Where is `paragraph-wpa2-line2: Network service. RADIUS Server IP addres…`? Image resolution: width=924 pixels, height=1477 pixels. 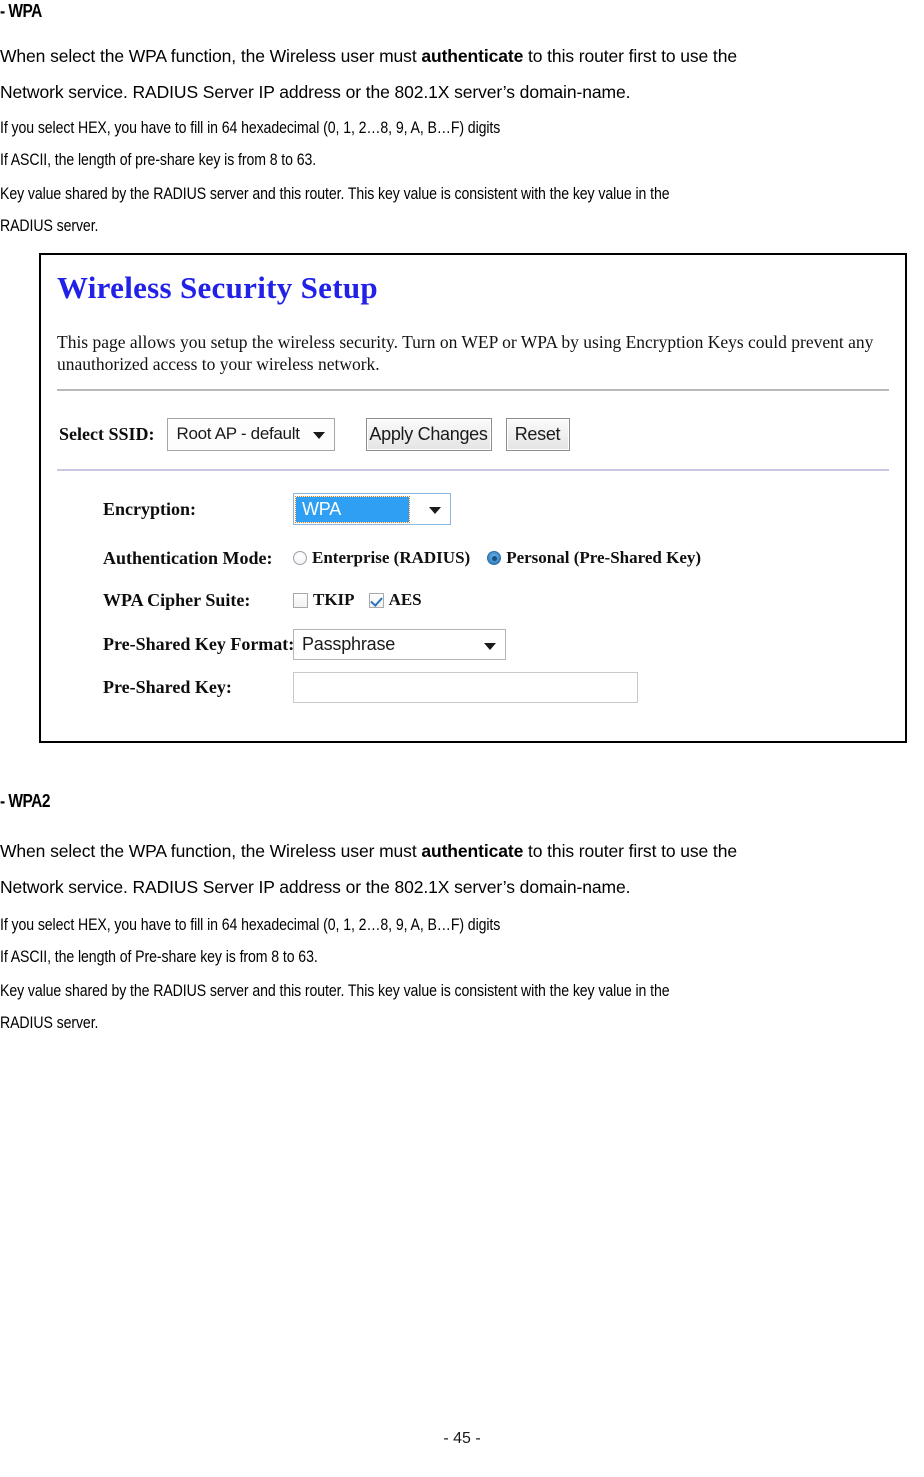
paragraph-wpa2-line2: Network service. RADIUS Server IP addres… is located at coordinates (315, 887).